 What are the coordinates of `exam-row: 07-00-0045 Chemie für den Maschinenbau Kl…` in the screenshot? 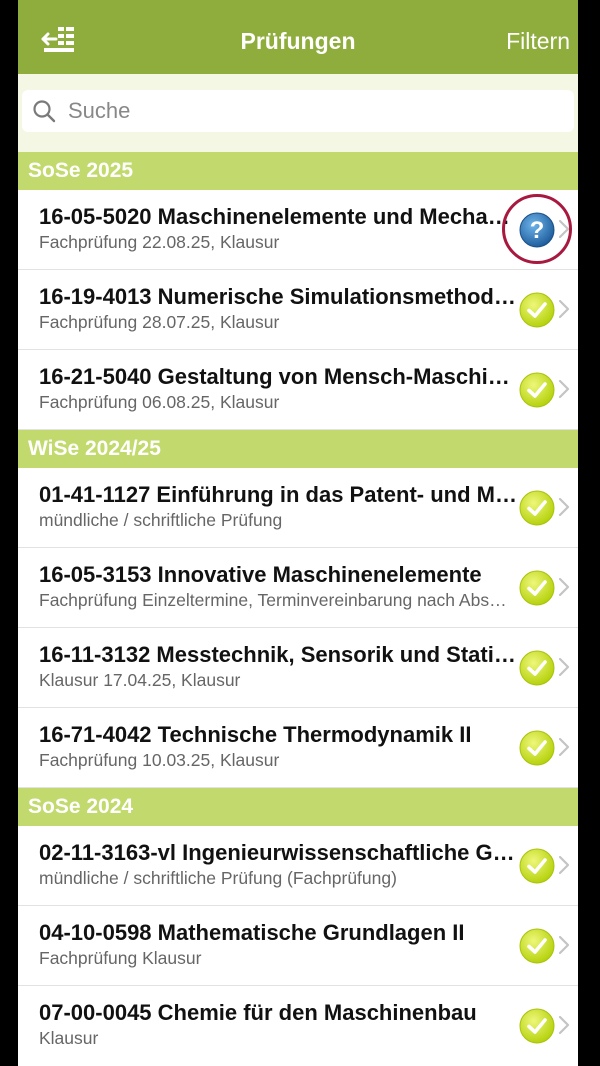 It's located at (298, 1026).